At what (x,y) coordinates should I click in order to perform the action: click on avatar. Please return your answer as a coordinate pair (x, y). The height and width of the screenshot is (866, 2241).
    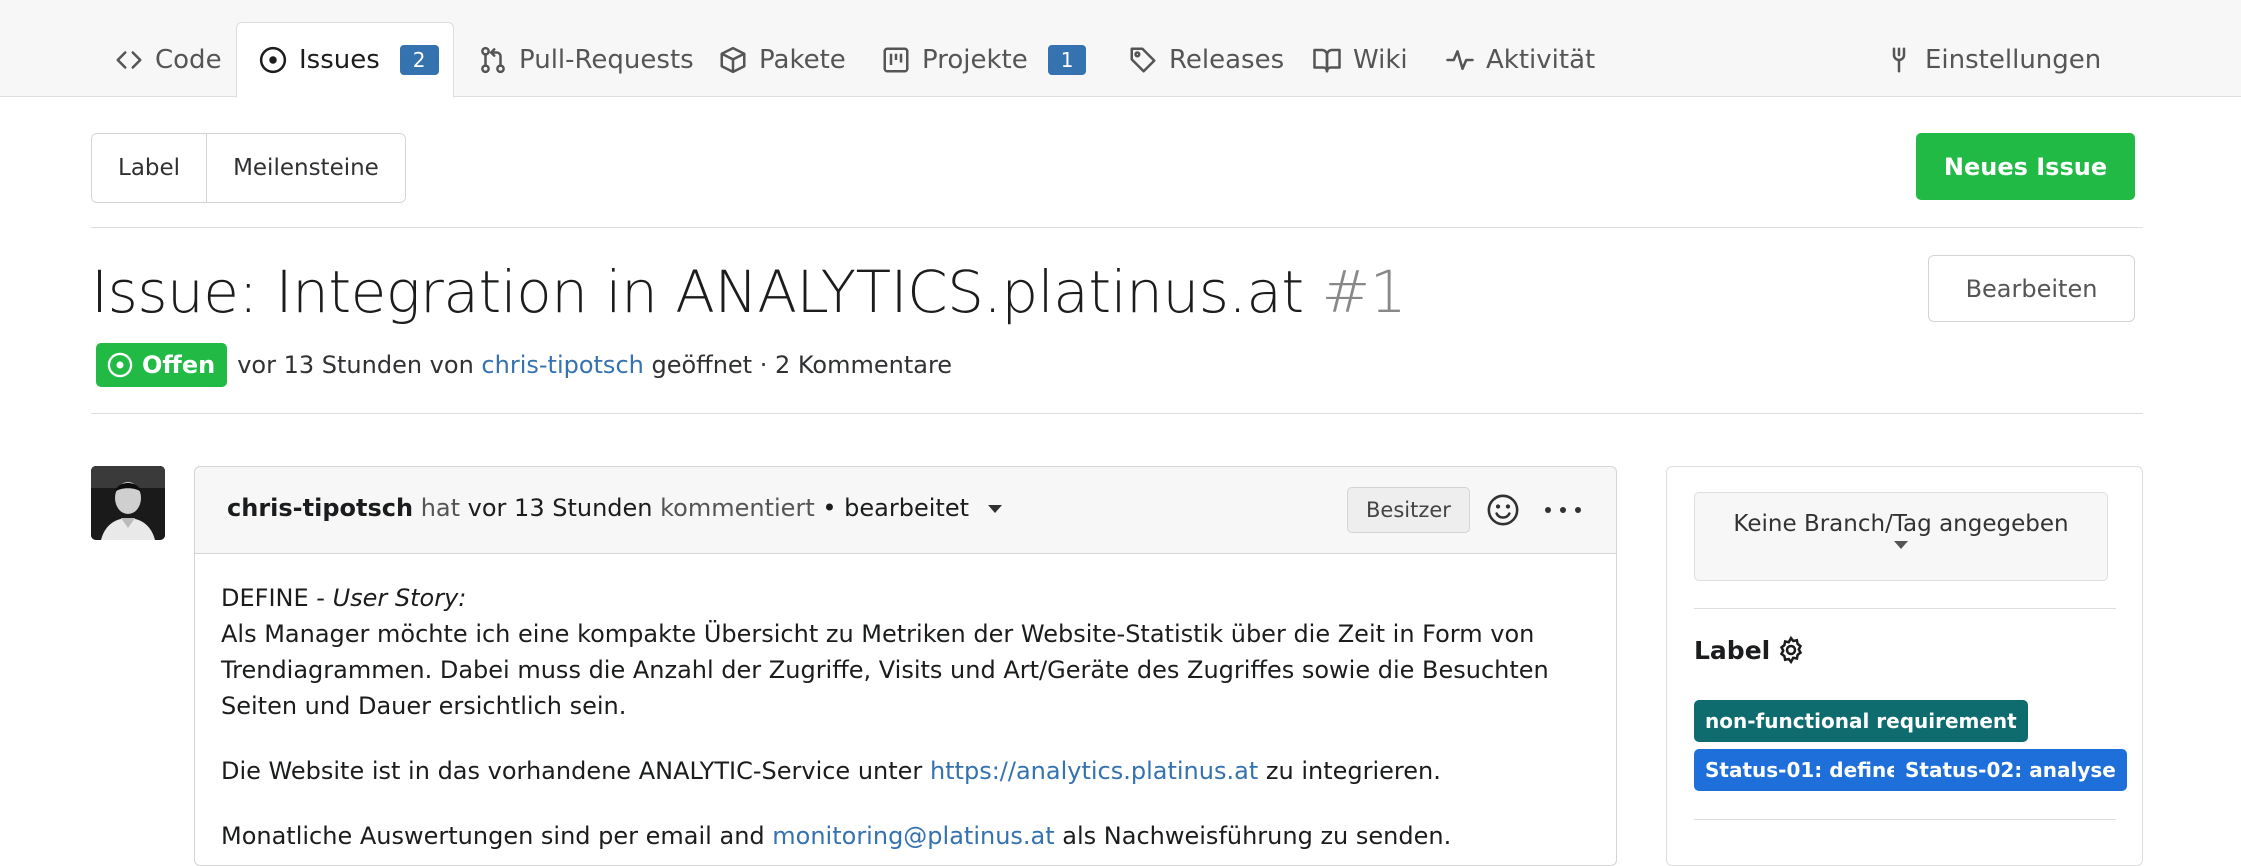
    Looking at the image, I should click on (128, 503).